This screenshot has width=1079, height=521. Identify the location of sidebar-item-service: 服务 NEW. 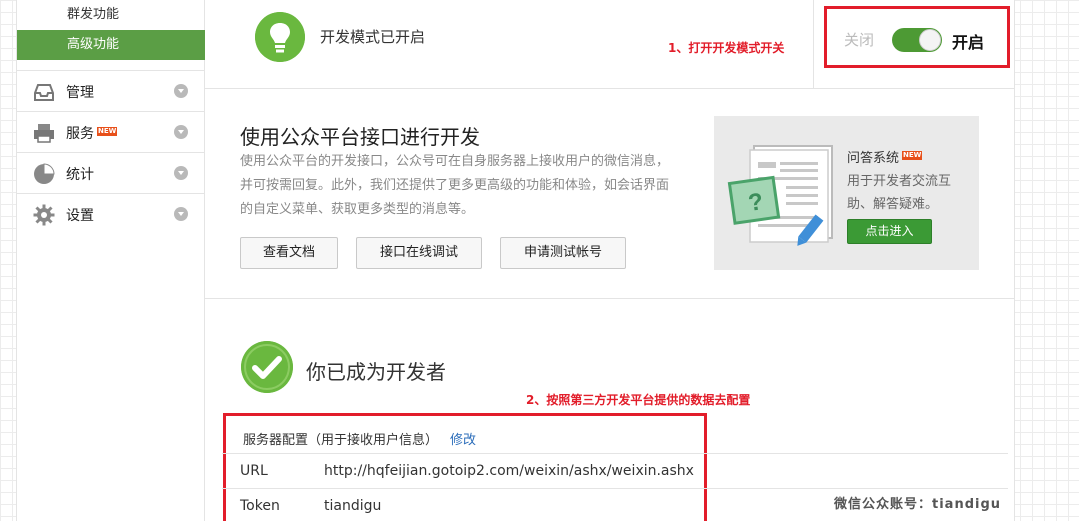
(111, 131).